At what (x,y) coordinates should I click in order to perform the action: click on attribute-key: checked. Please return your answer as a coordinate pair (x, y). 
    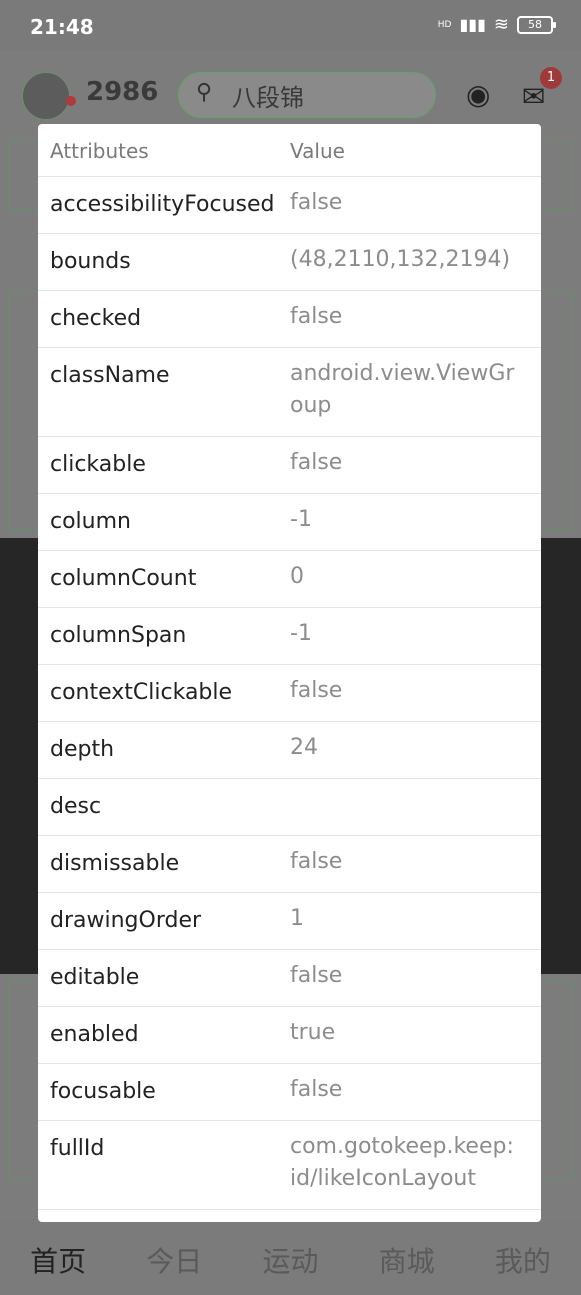
    Looking at the image, I should click on (96, 318).